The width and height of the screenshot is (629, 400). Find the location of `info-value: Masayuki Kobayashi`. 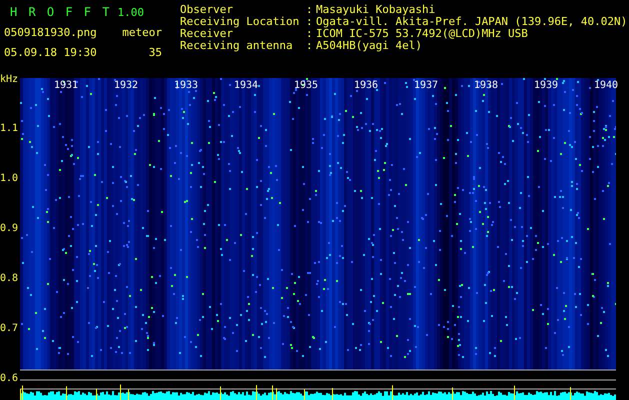

info-value: Masayuki Kobayashi is located at coordinates (376, 10).